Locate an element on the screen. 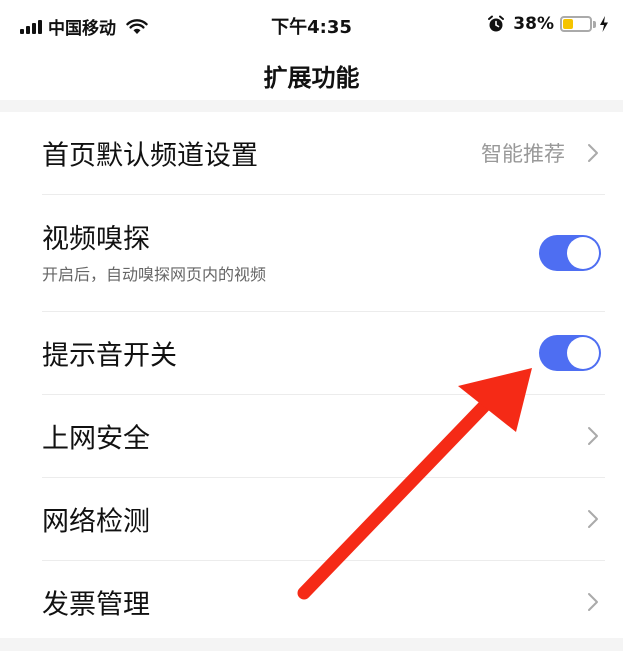 Image resolution: width=623 pixels, height=651 pixels. section-divider is located at coordinates (311, 106).